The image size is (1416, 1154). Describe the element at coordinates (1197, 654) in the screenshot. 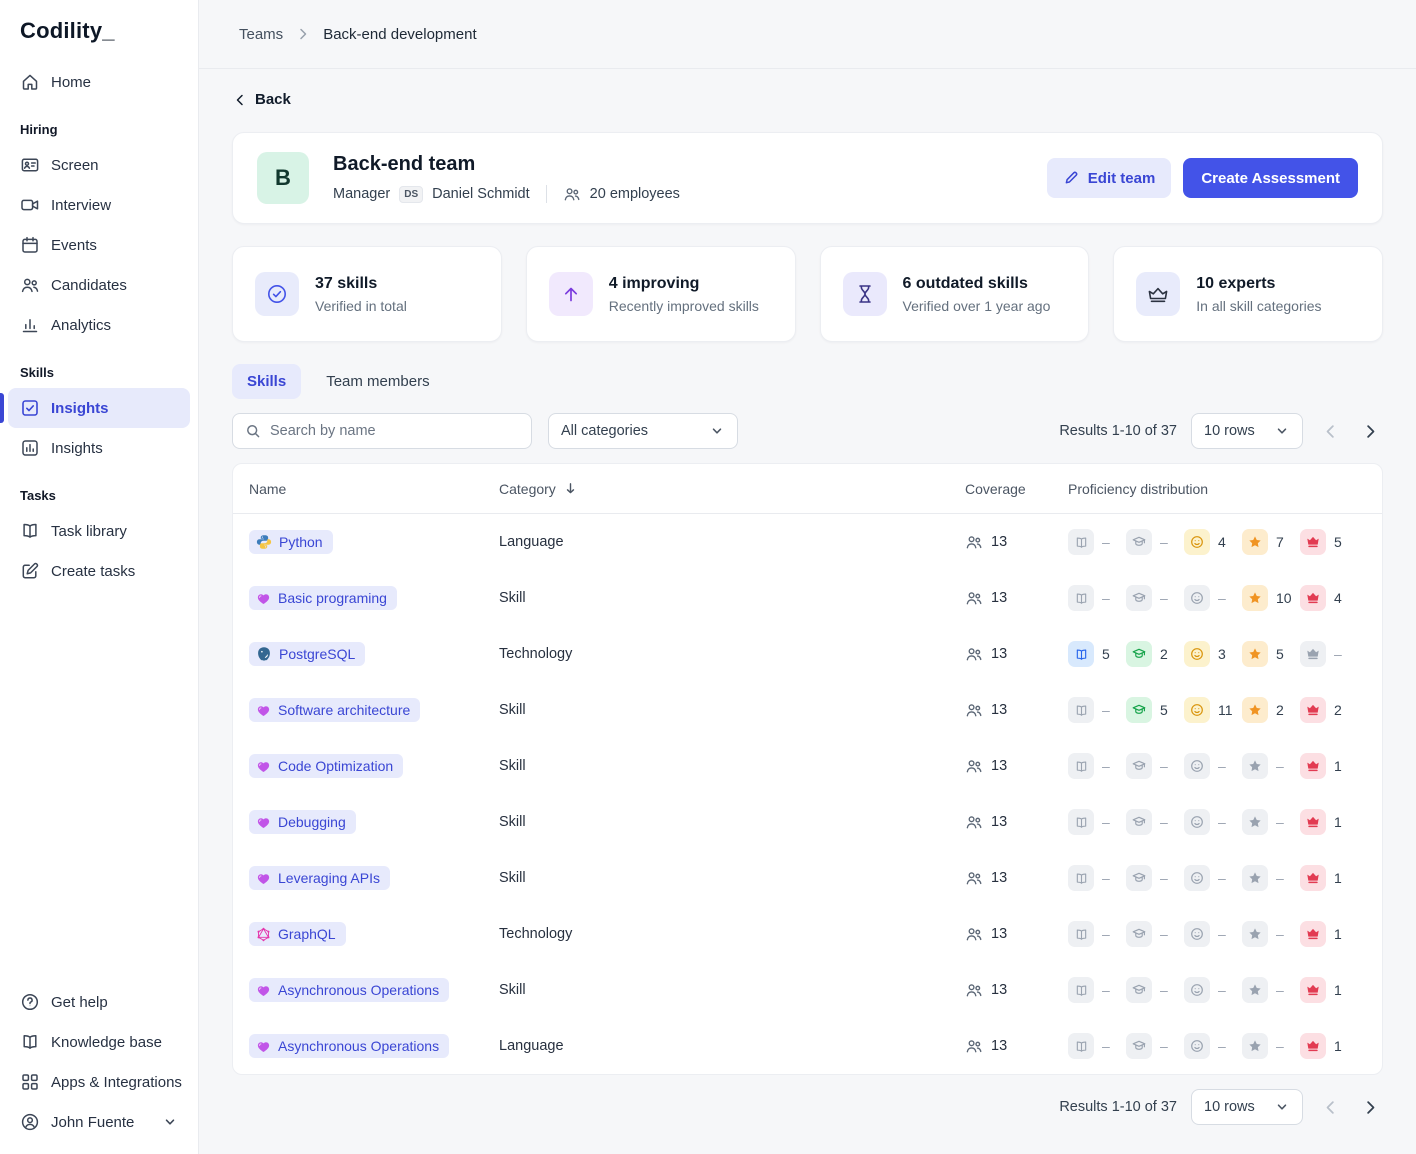

I see `face-icon` at that location.